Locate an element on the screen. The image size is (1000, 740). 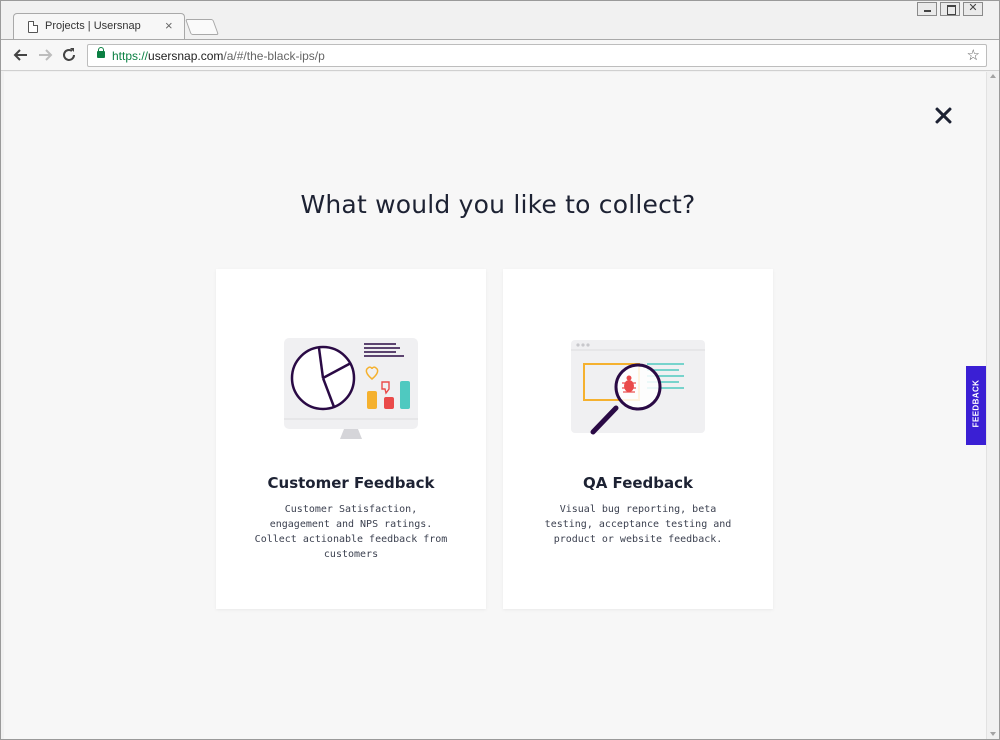
maximize-button is located at coordinates (950, 9).